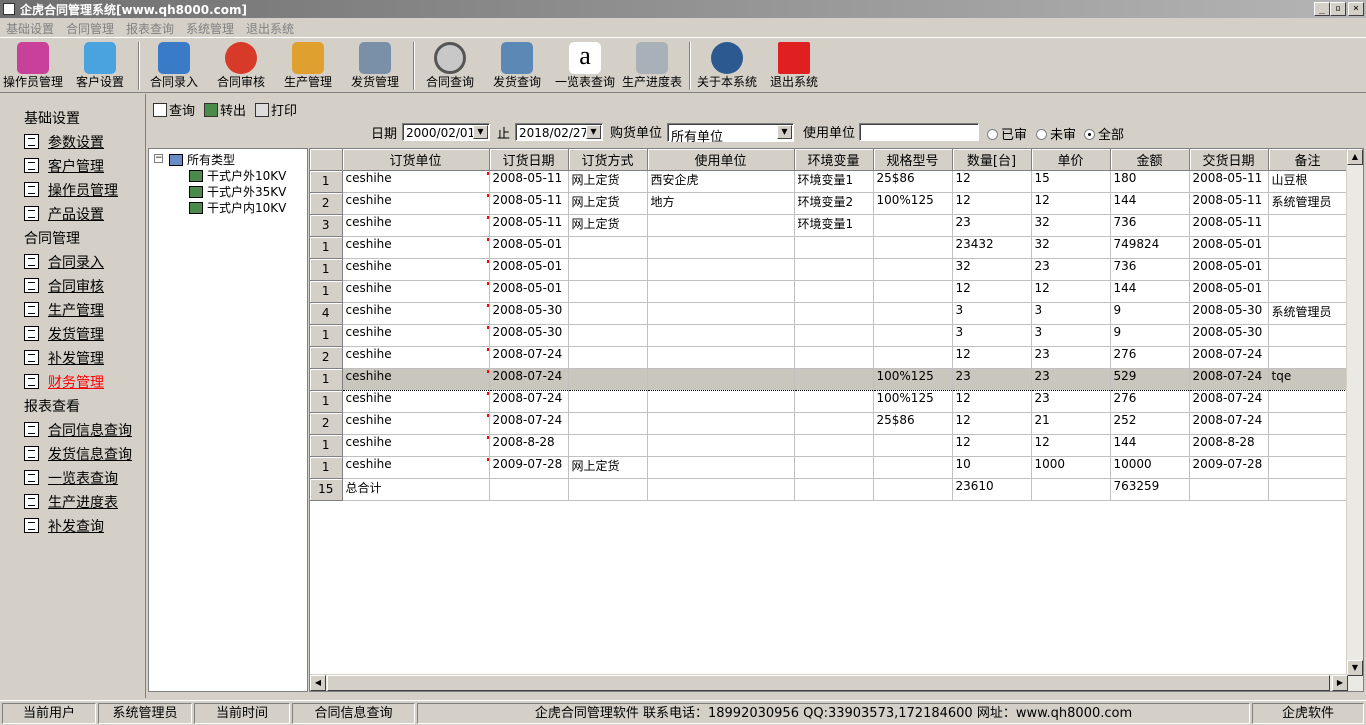 This screenshot has height=725, width=1366. What do you see at coordinates (174, 66) in the screenshot?
I see `toolbar-contract-entry-button: 合同录入` at bounding box center [174, 66].